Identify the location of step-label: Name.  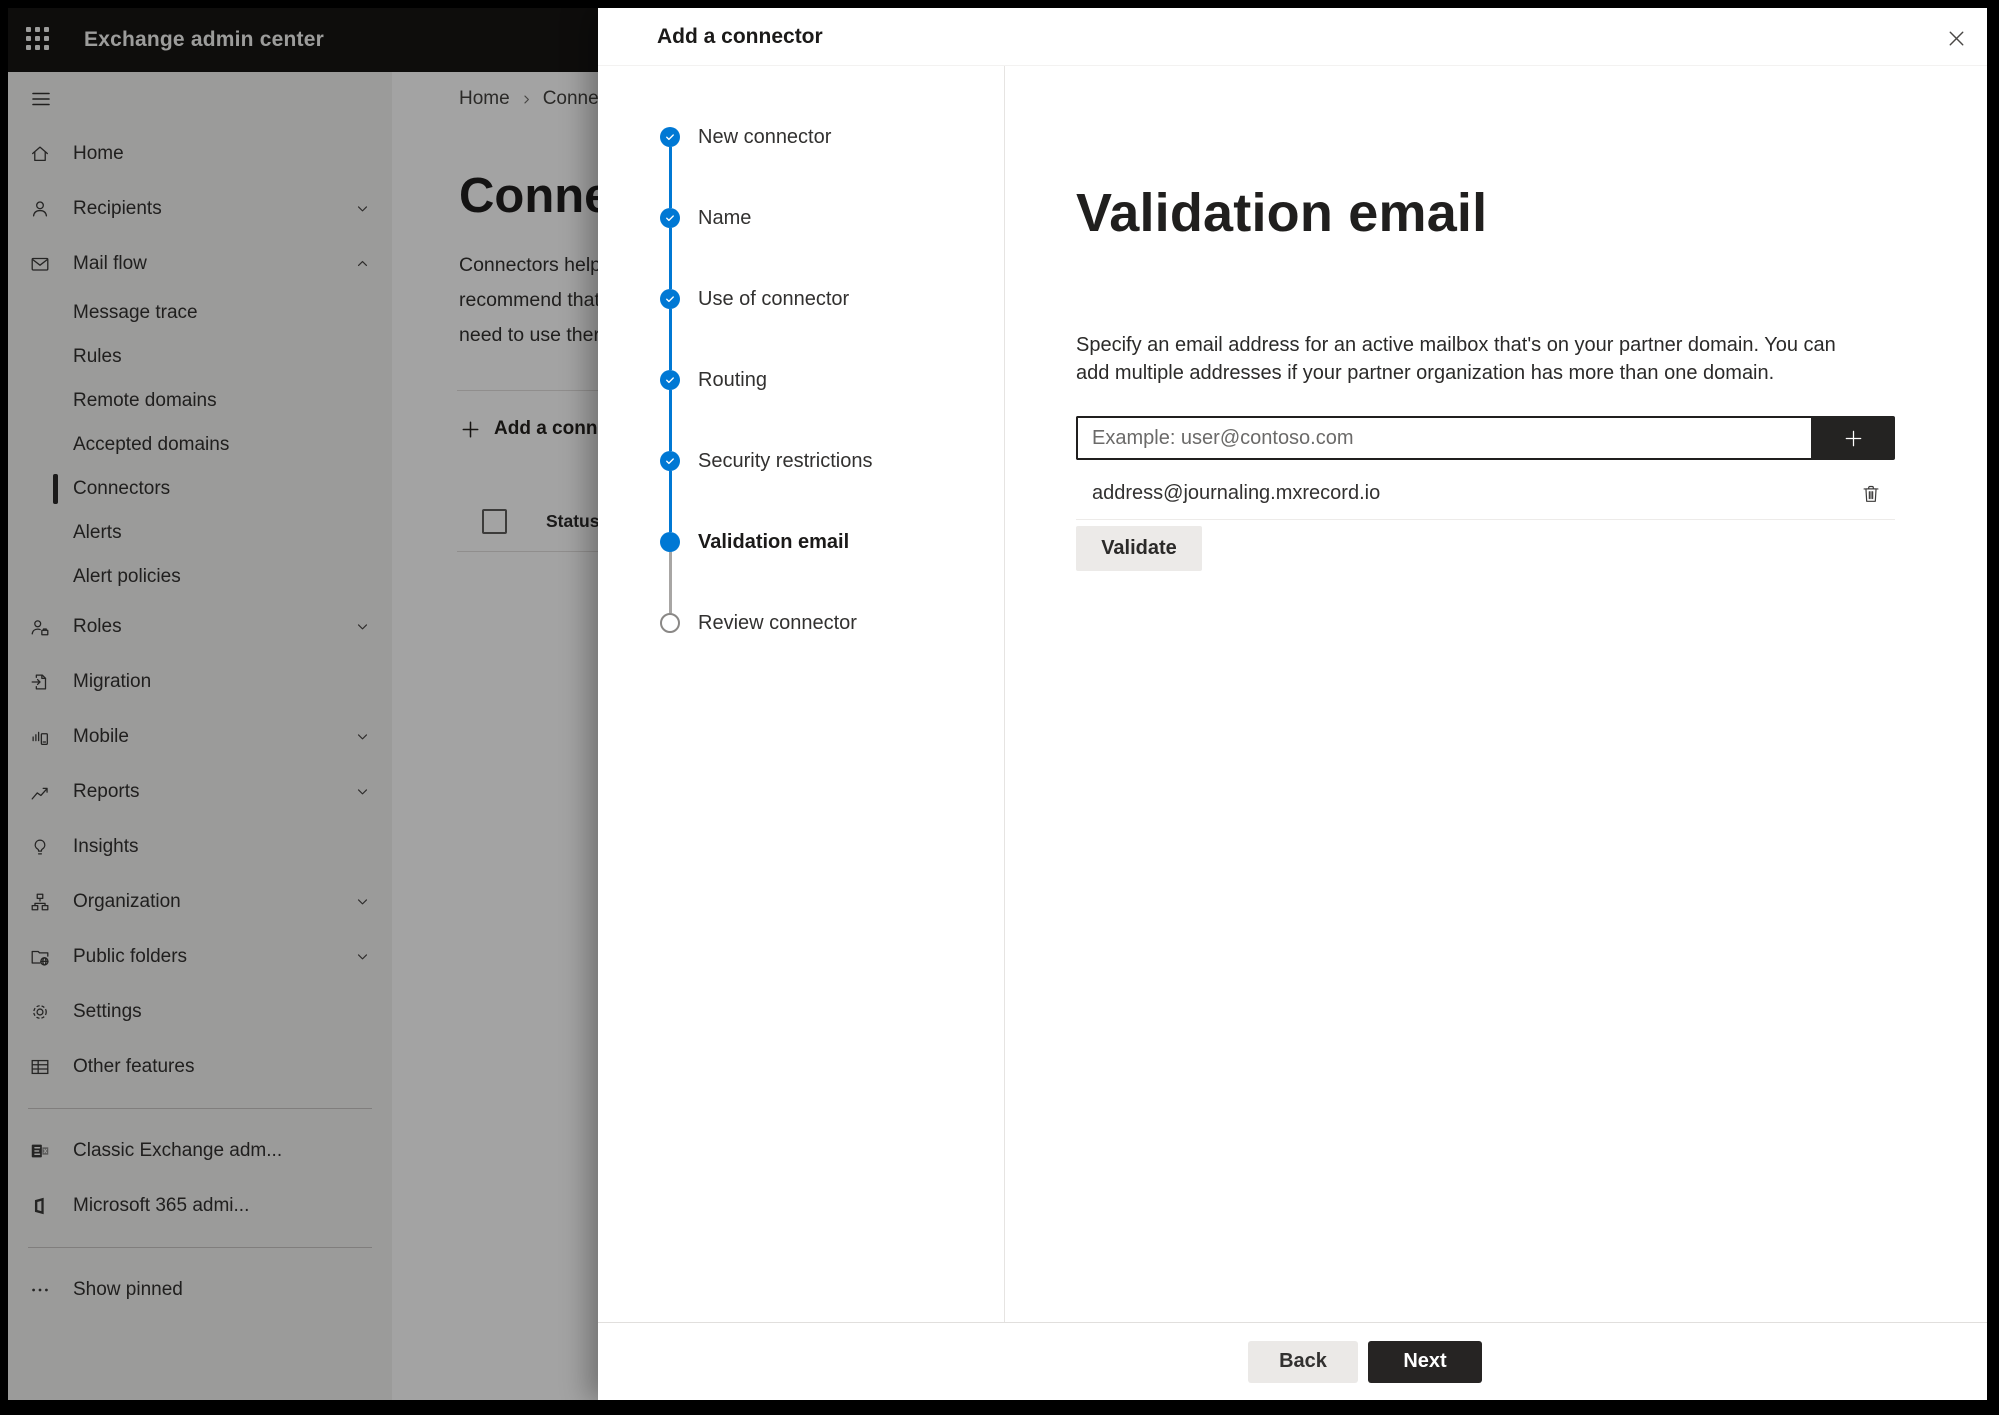
(725, 218).